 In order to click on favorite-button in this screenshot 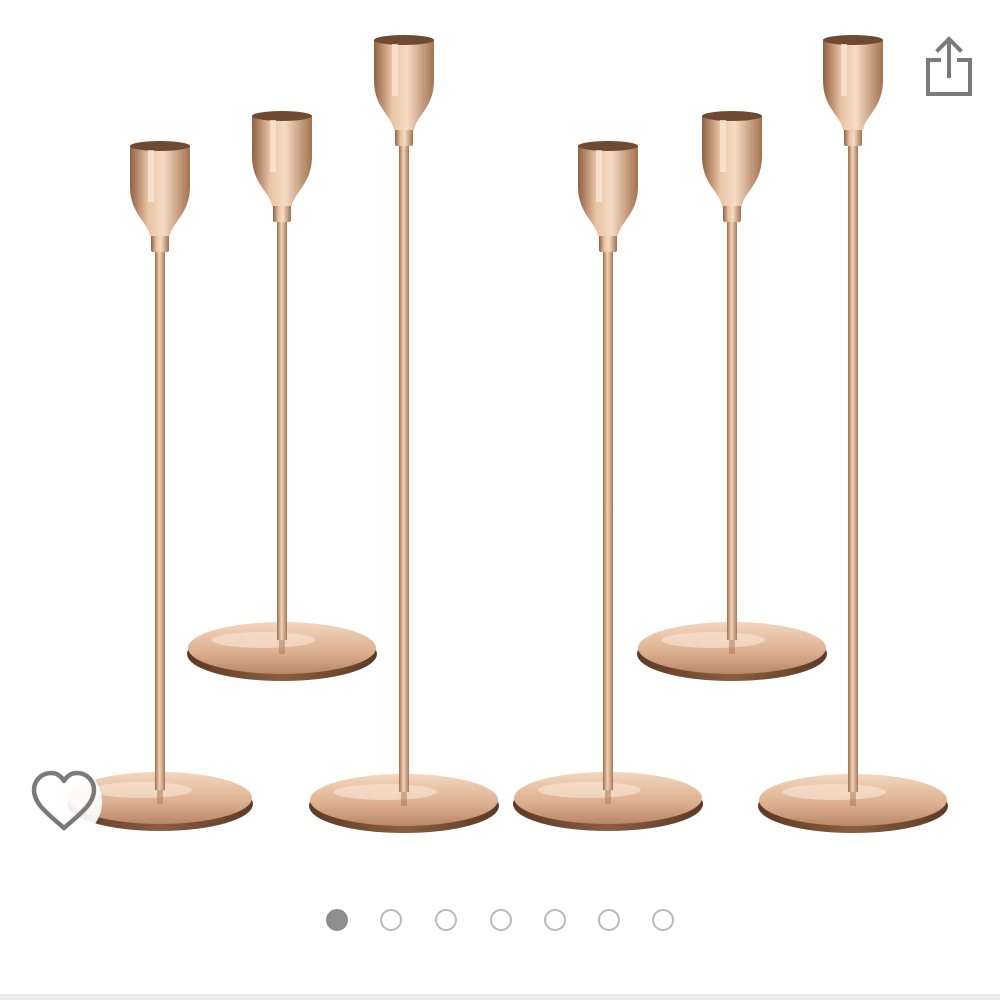, I will do `click(64, 802)`.